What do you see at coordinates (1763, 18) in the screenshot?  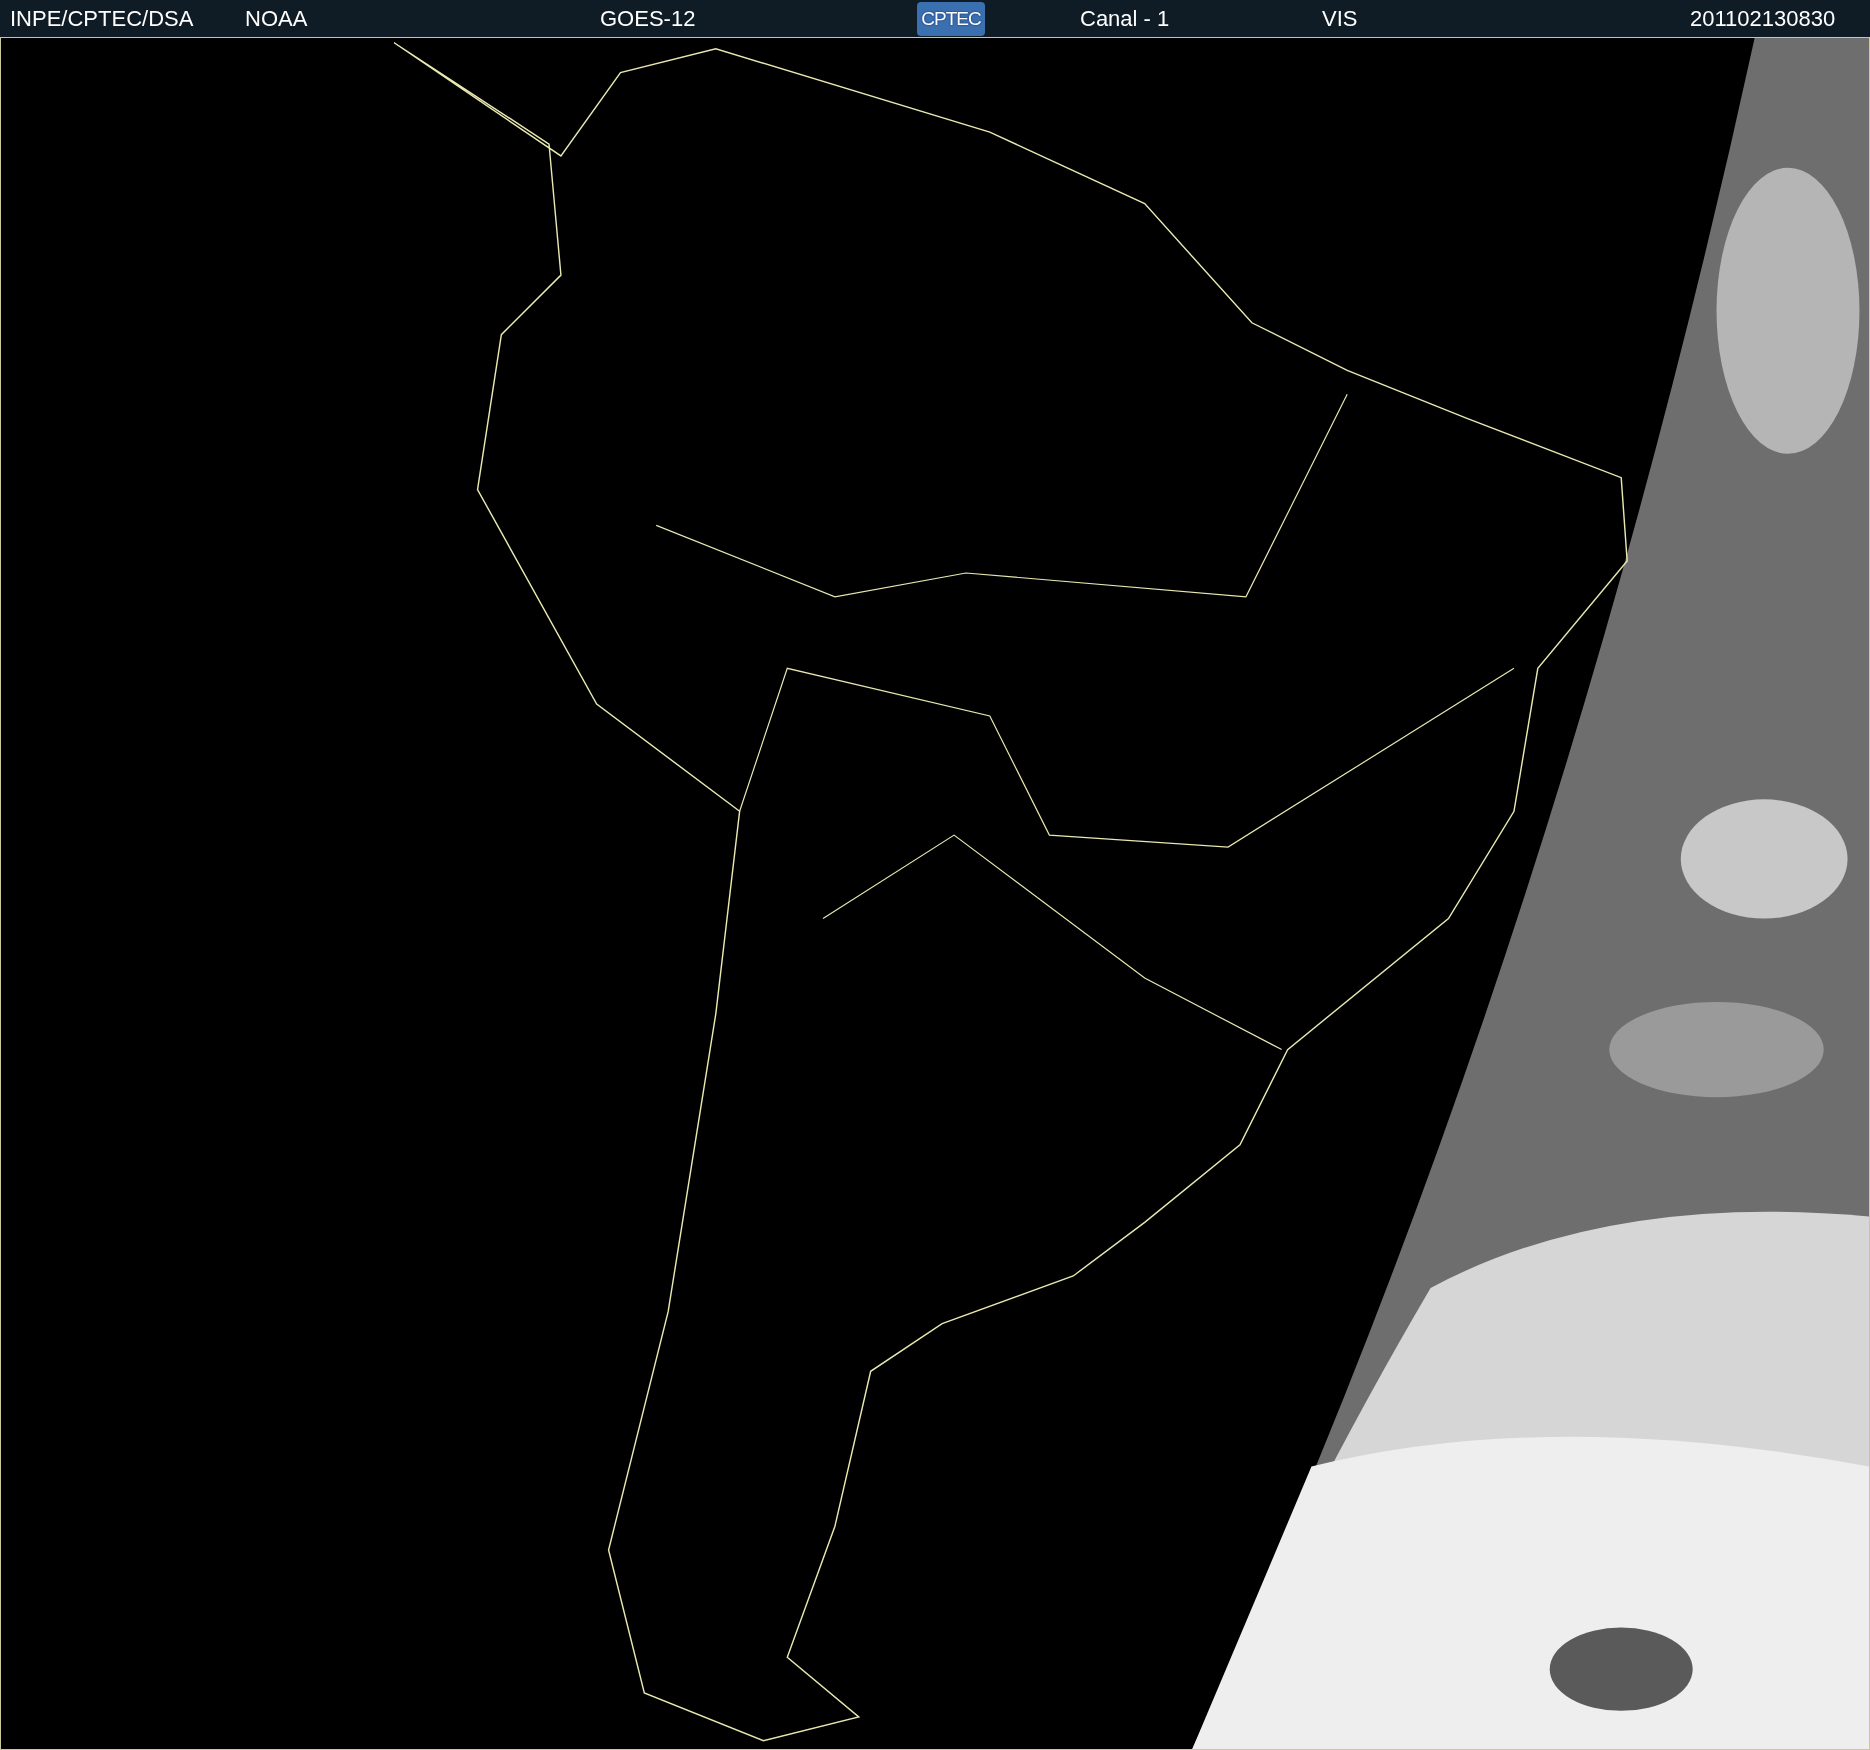 I see `header-label: 201102130830` at bounding box center [1763, 18].